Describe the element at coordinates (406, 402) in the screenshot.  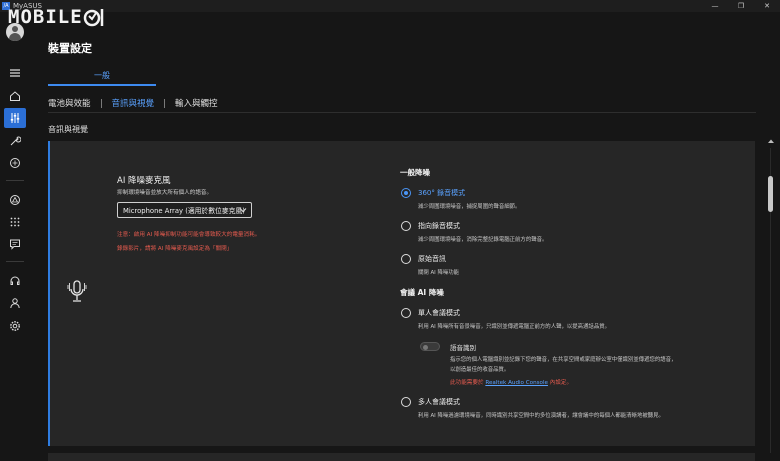
I see `radio-multi-meeting` at that location.